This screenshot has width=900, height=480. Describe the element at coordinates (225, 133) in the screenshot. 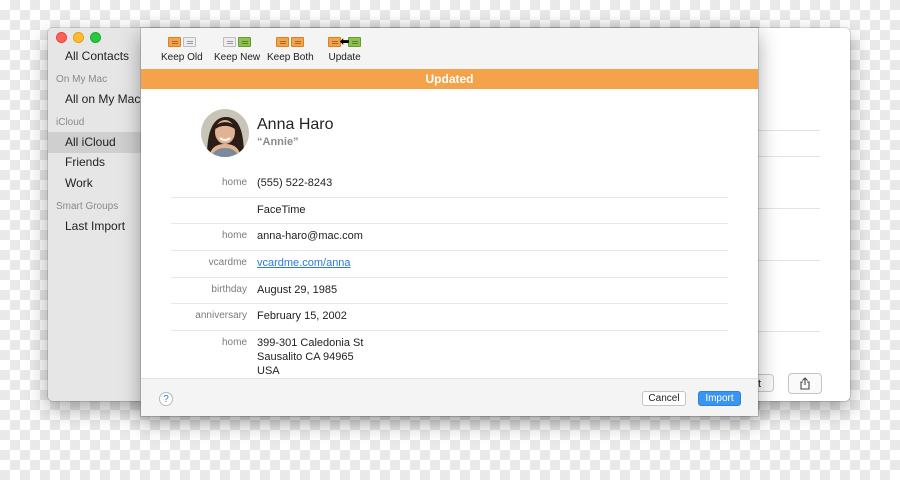

I see `avatar` at that location.